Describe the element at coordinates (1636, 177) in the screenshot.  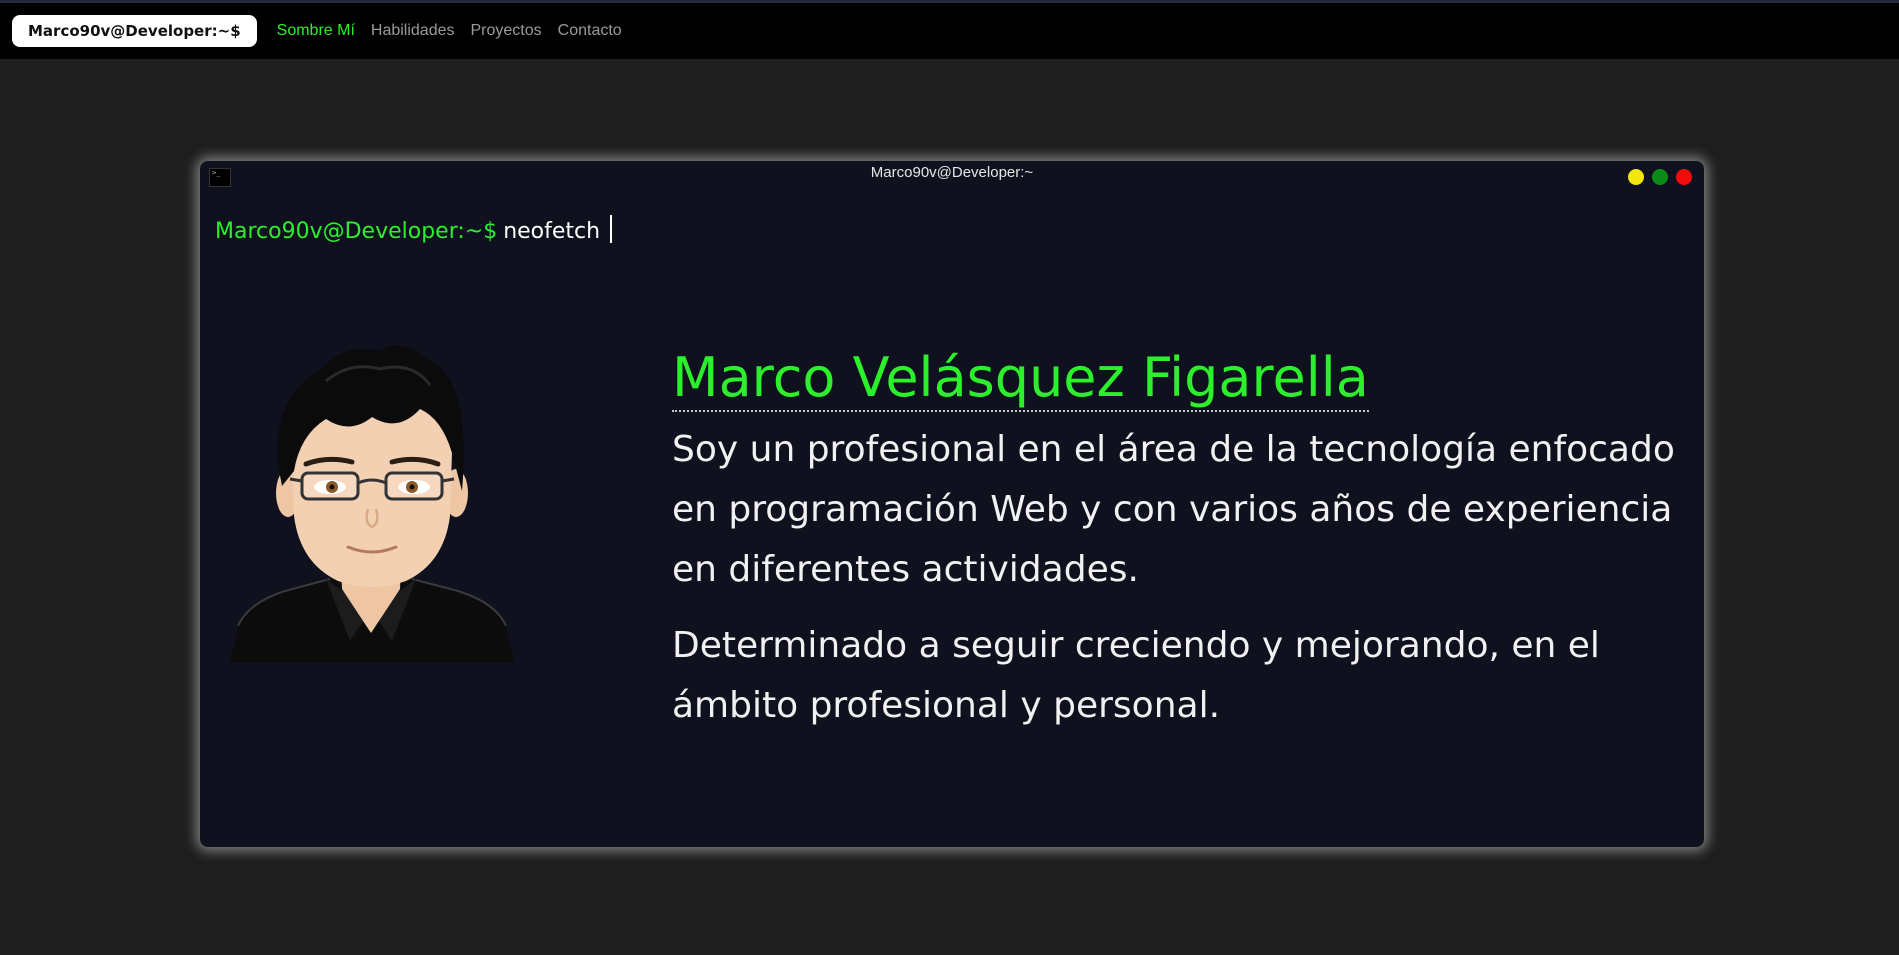
I see `minimize-dot-icon` at that location.